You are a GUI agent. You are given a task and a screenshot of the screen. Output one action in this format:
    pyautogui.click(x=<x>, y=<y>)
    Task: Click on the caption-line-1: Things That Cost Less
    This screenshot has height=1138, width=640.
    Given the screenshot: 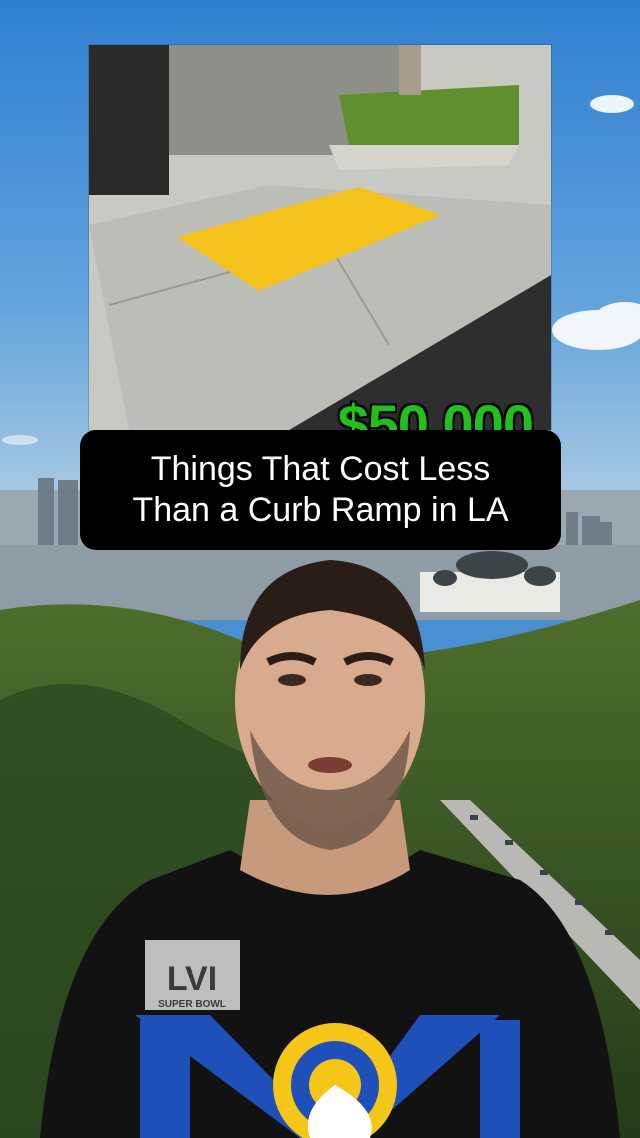 What is the action you would take?
    pyautogui.click(x=320, y=469)
    